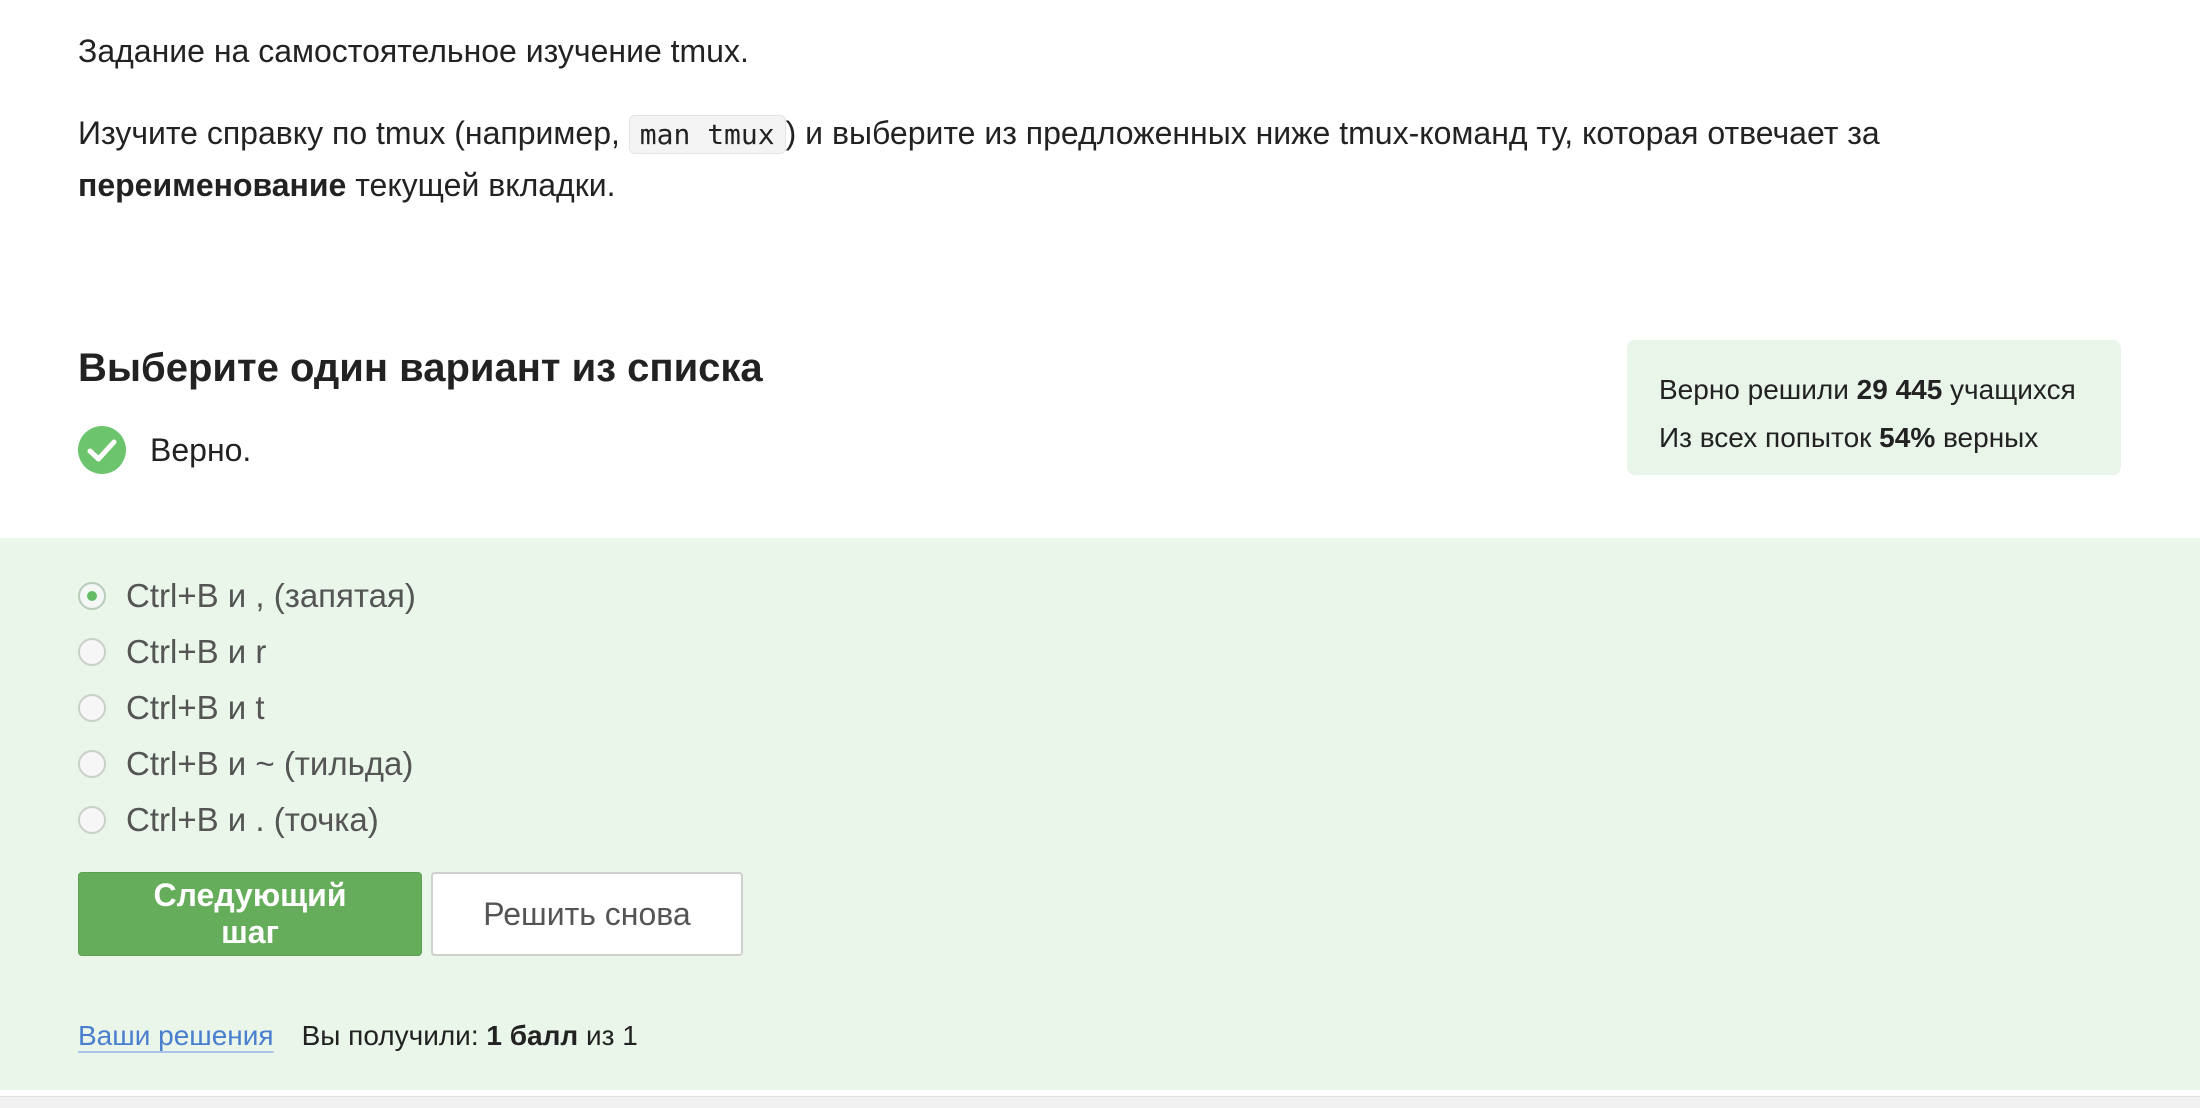 Image resolution: width=2200 pixels, height=1108 pixels. What do you see at coordinates (201, 449) in the screenshot?
I see `verdict-text: Верно.` at bounding box center [201, 449].